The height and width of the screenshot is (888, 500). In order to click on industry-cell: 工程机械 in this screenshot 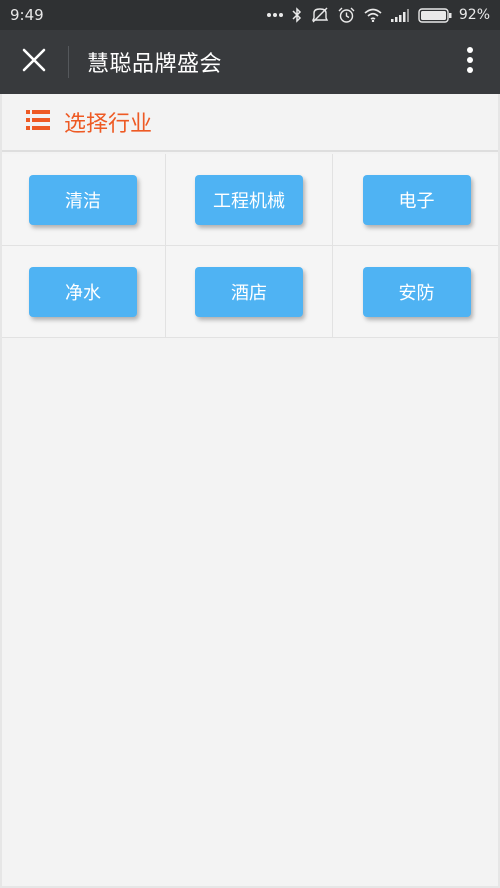, I will do `click(249, 200)`.